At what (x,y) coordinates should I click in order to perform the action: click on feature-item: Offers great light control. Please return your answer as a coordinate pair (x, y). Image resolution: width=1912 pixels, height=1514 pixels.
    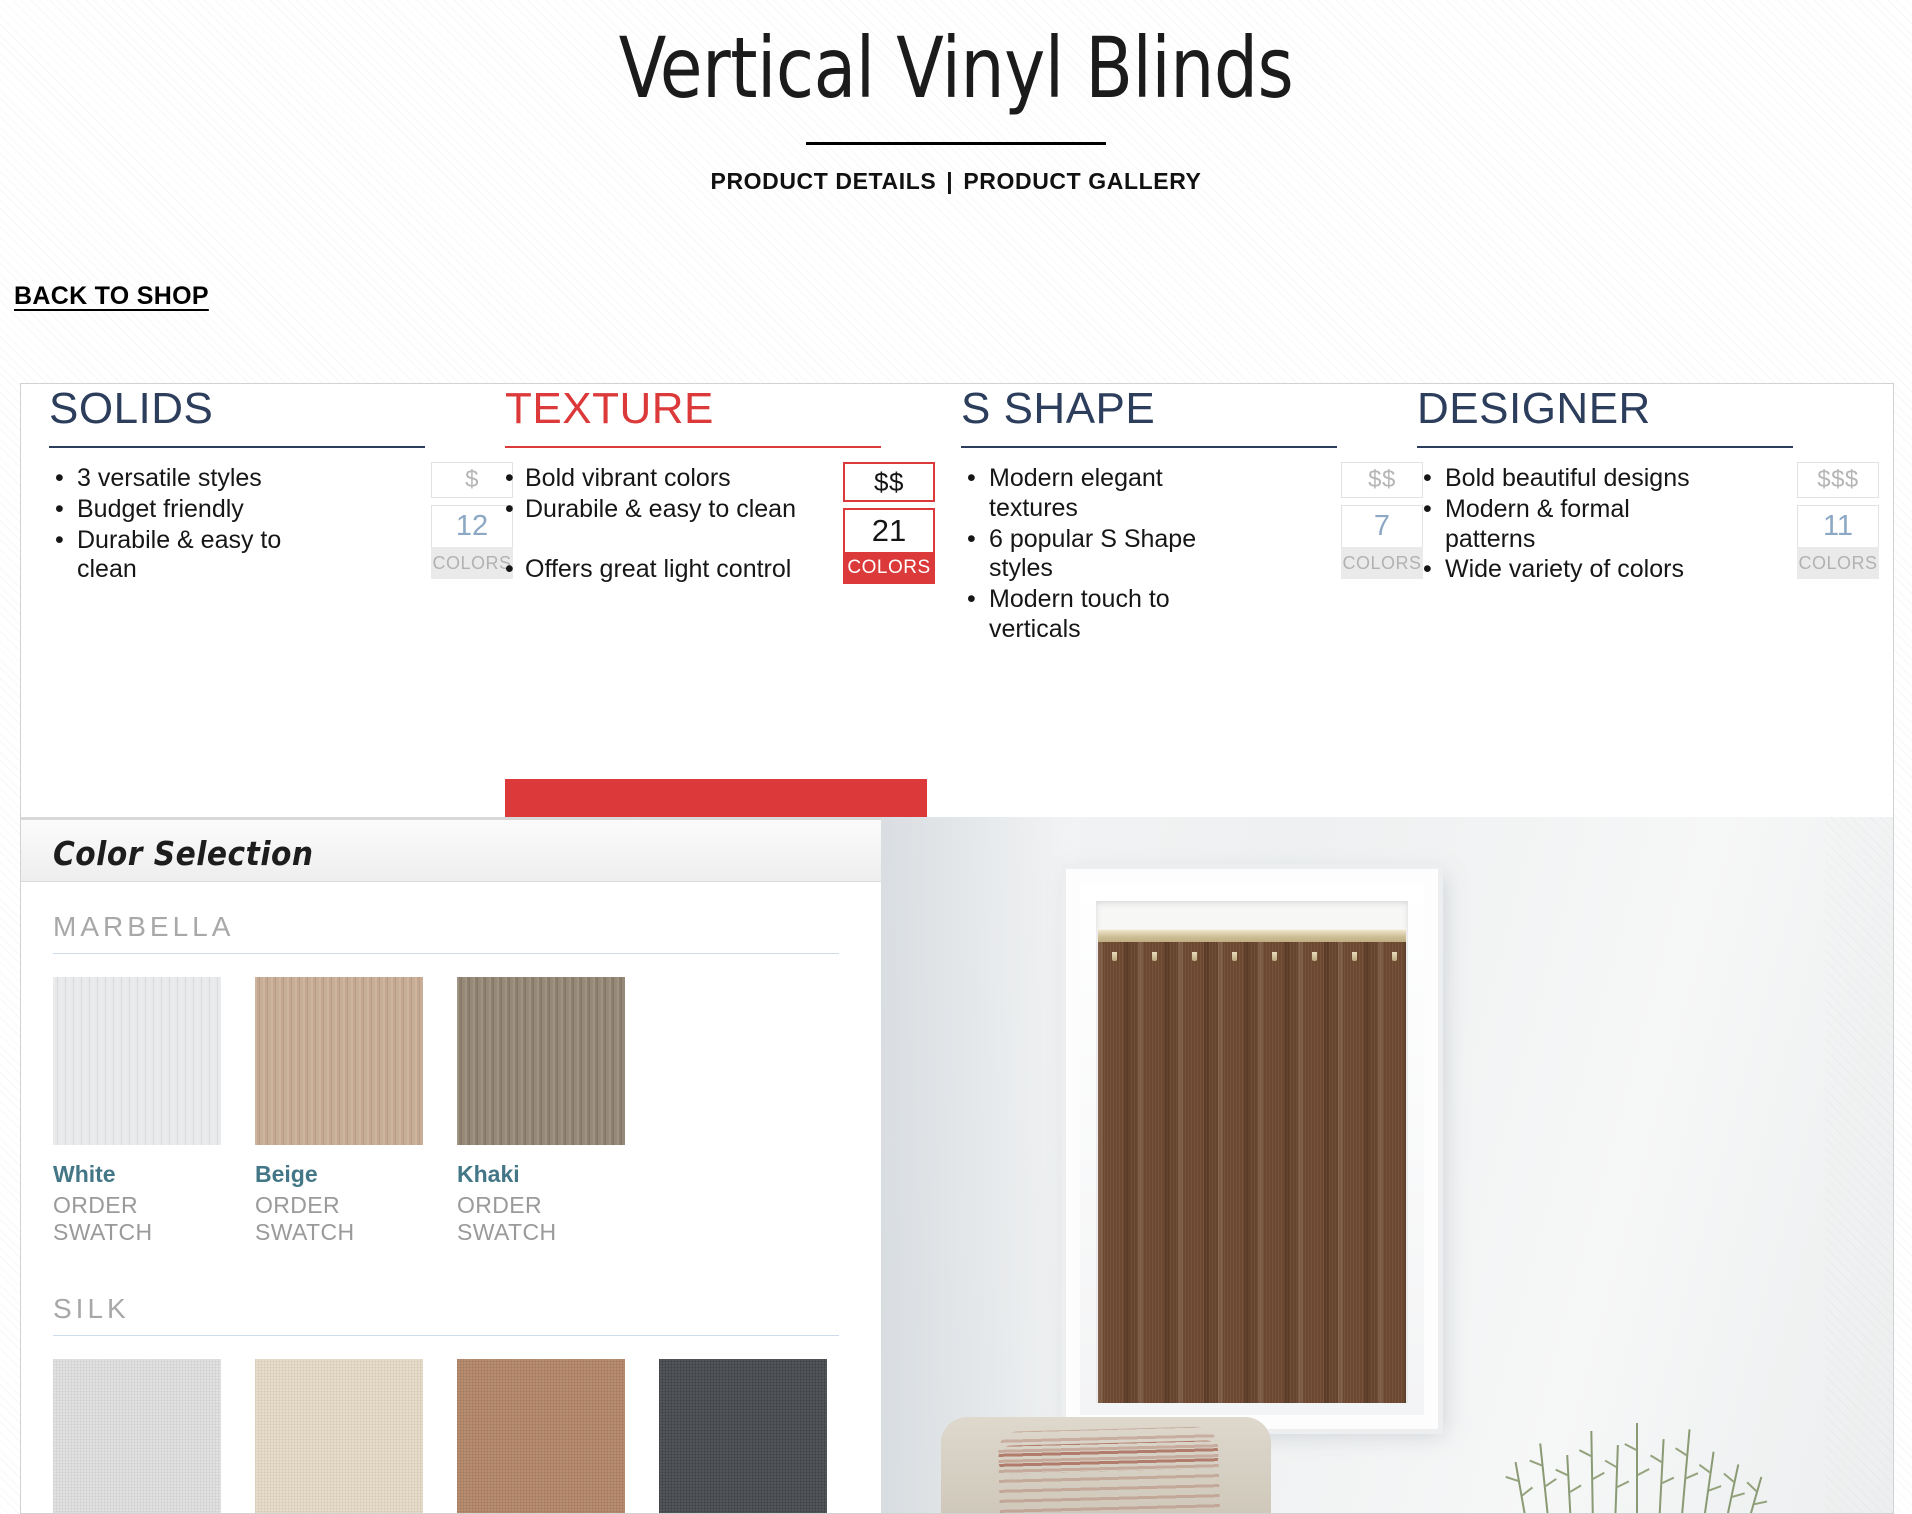
    Looking at the image, I should click on (670, 570).